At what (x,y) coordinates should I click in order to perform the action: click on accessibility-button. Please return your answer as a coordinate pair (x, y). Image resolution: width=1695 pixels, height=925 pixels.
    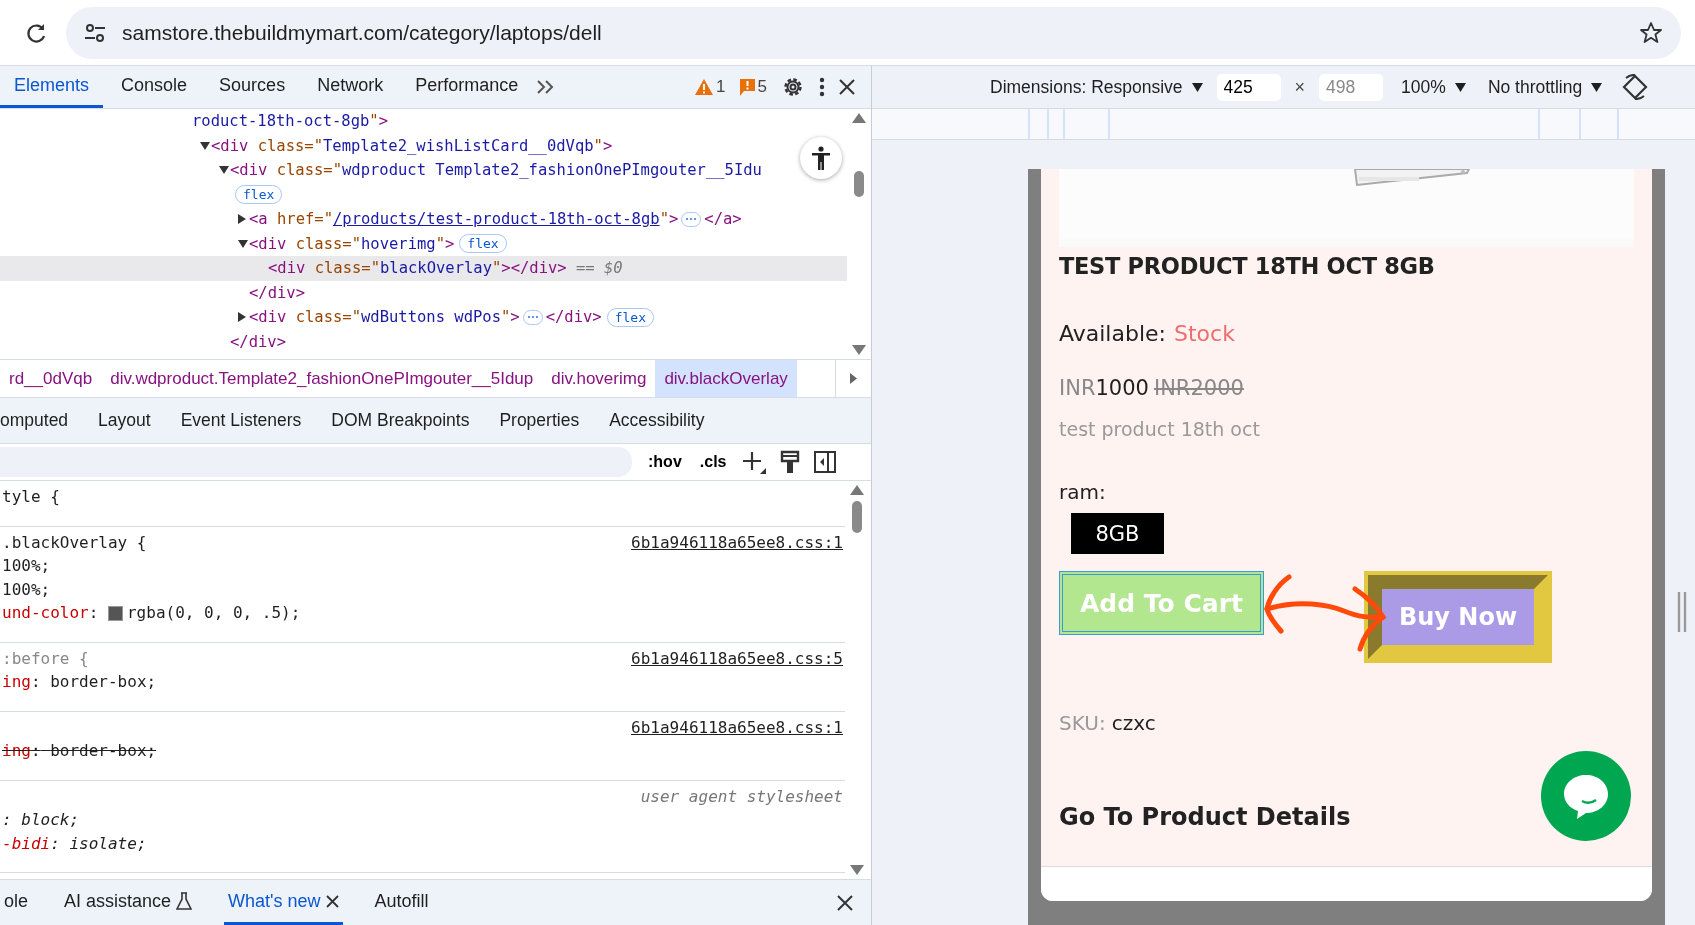
    Looking at the image, I should click on (821, 158).